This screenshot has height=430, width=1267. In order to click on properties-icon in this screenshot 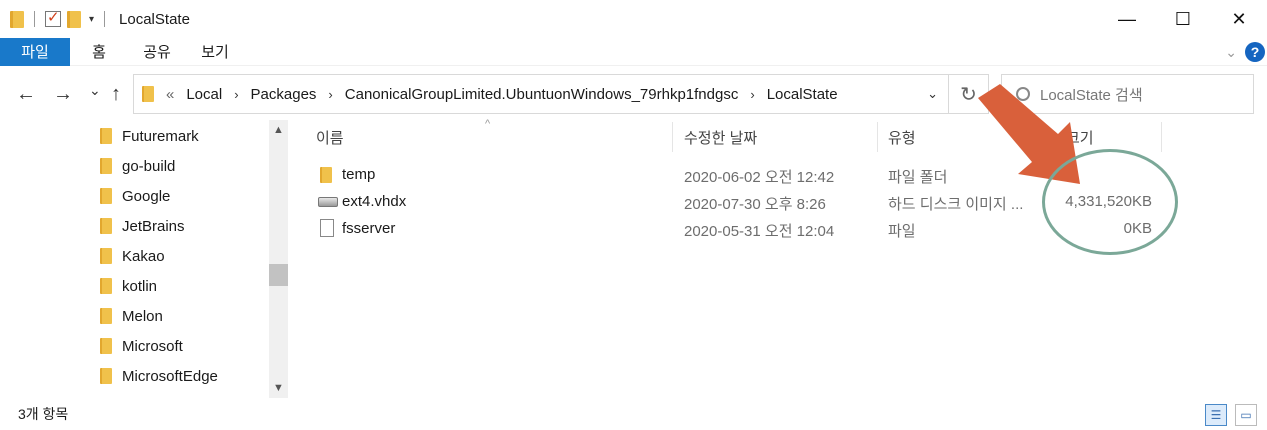, I will do `click(53, 17)`.